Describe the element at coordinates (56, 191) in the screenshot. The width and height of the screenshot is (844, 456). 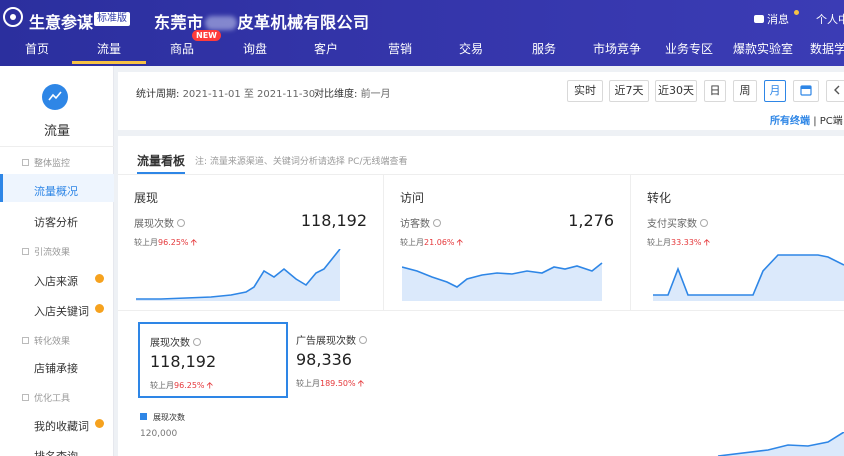
I see `sidebar-item-traffic-overview: 流量概况` at that location.